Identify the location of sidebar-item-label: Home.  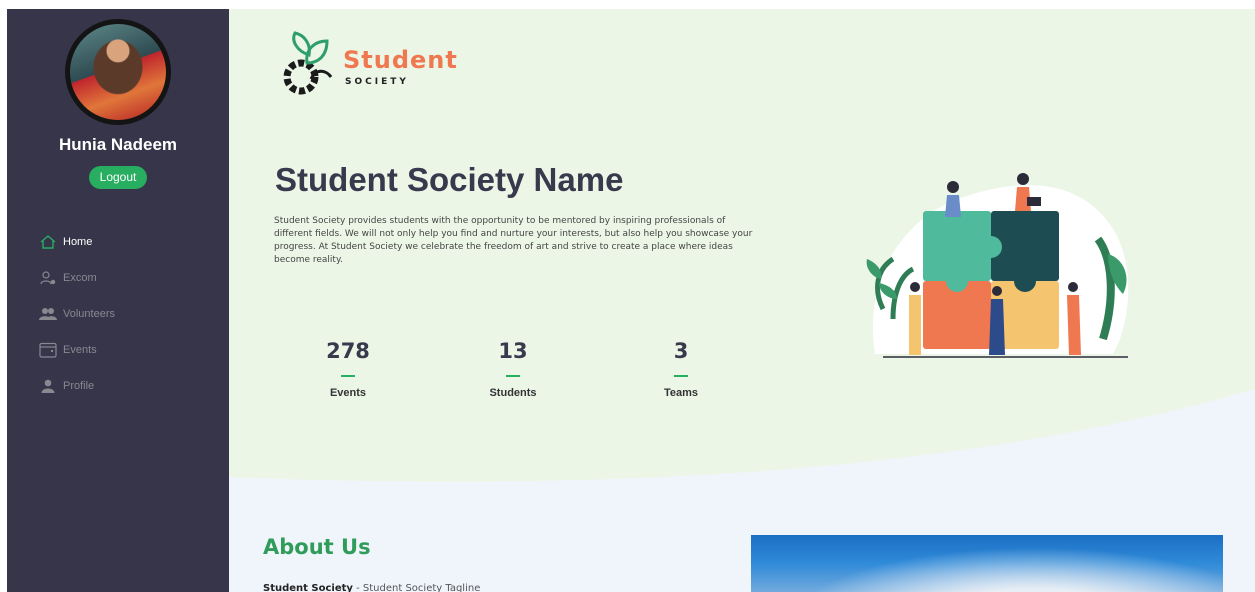
(78, 242).